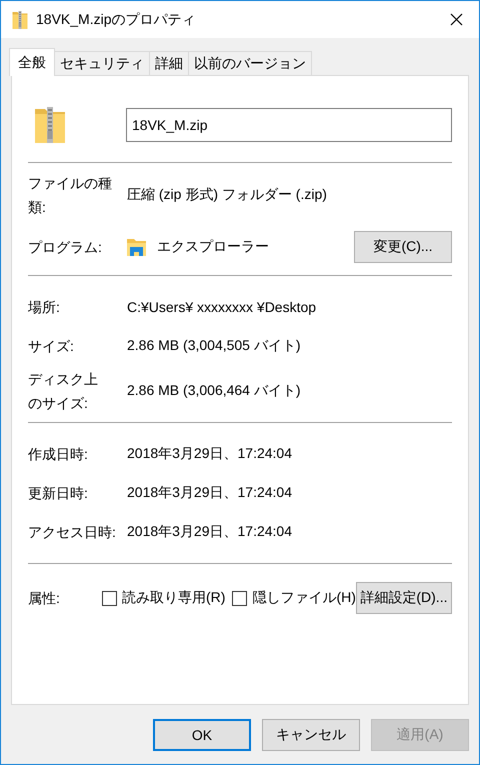  What do you see at coordinates (289, 125) in the screenshot?
I see `file-name-field: 18VK_M.zip` at bounding box center [289, 125].